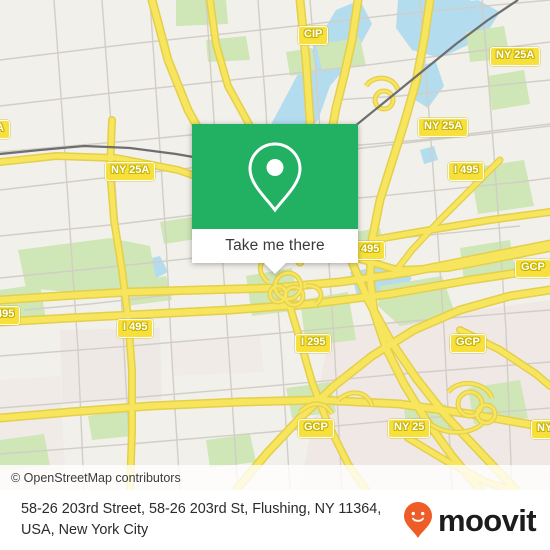 Image resolution: width=550 pixels, height=550 pixels. Describe the element at coordinates (313, 343) in the screenshot. I see `road-shield: I 295` at that location.